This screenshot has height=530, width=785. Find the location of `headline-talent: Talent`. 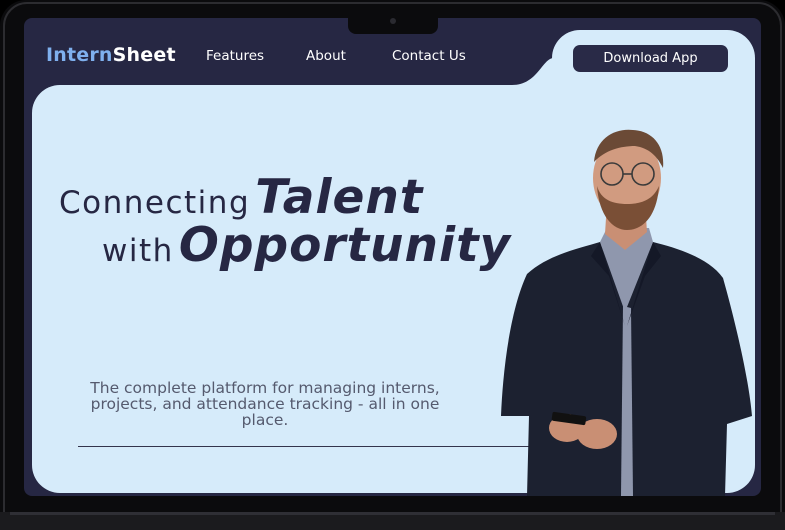

headline-talent: Talent is located at coordinates (339, 197).